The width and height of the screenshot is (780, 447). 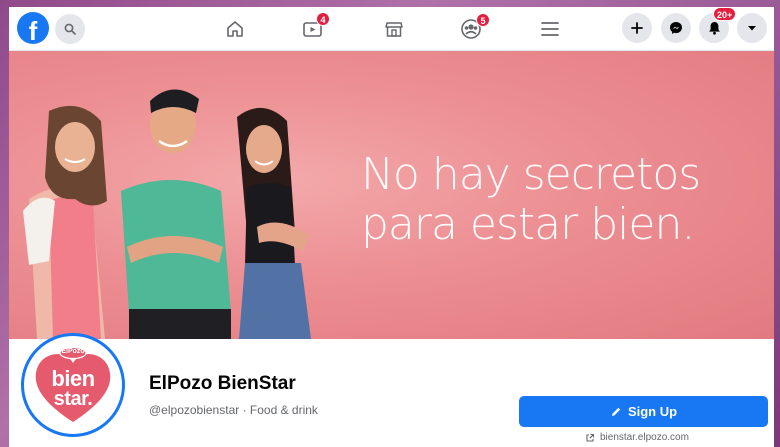 I want to click on avatar-brand-small: ElPozo, so click(x=73, y=351).